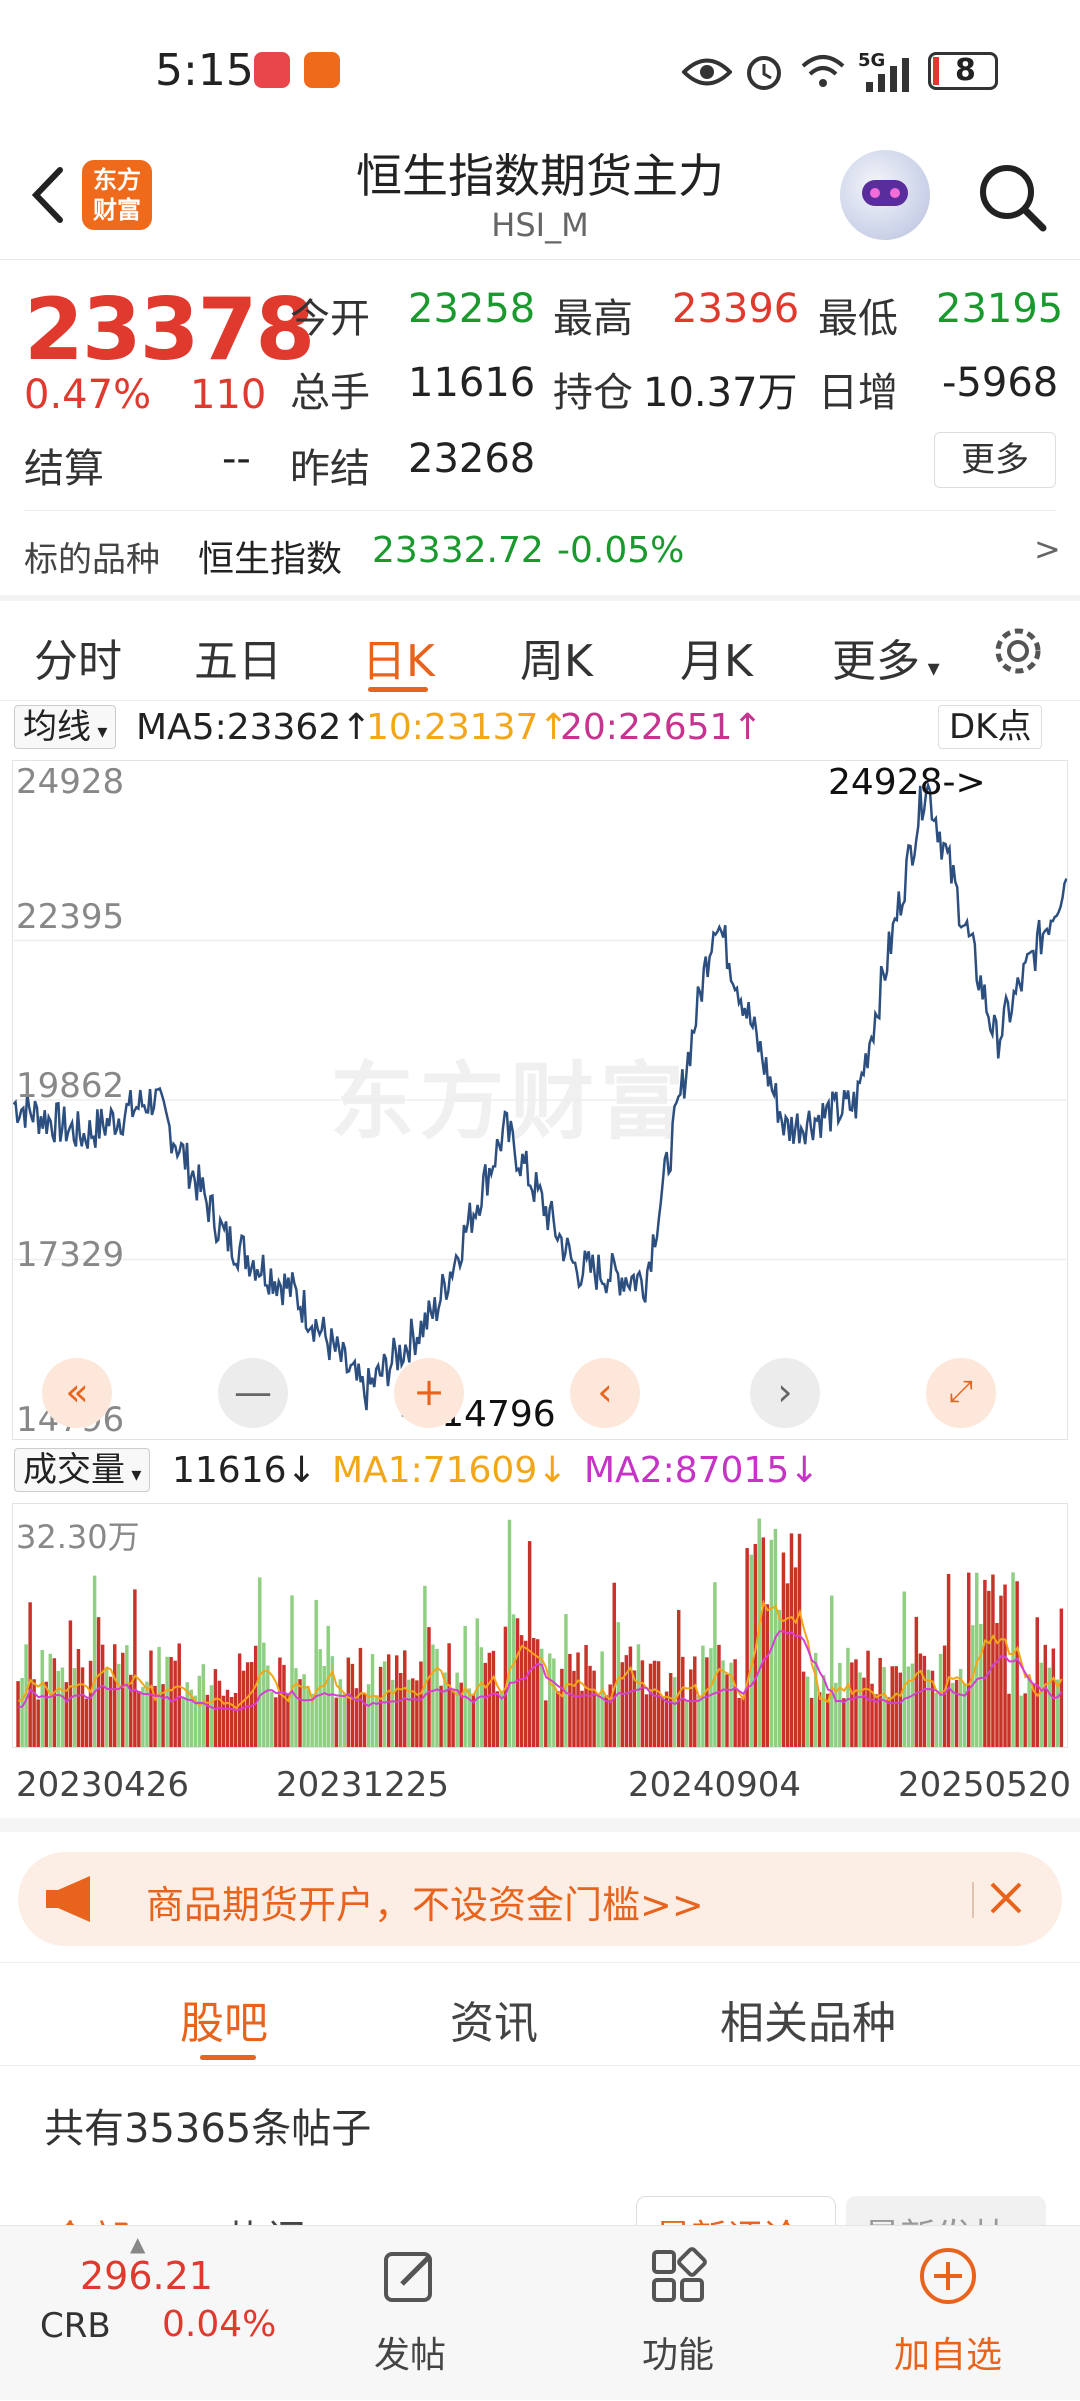  What do you see at coordinates (208, 2129) in the screenshot?
I see `post-count: 共有35365条帖子` at bounding box center [208, 2129].